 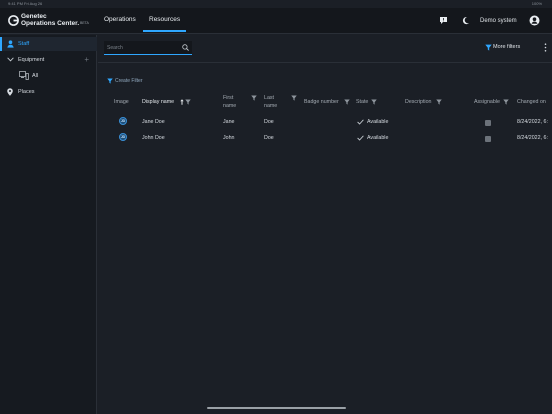 I want to click on column-header-badge-number: Badge number, so click(x=321, y=102).